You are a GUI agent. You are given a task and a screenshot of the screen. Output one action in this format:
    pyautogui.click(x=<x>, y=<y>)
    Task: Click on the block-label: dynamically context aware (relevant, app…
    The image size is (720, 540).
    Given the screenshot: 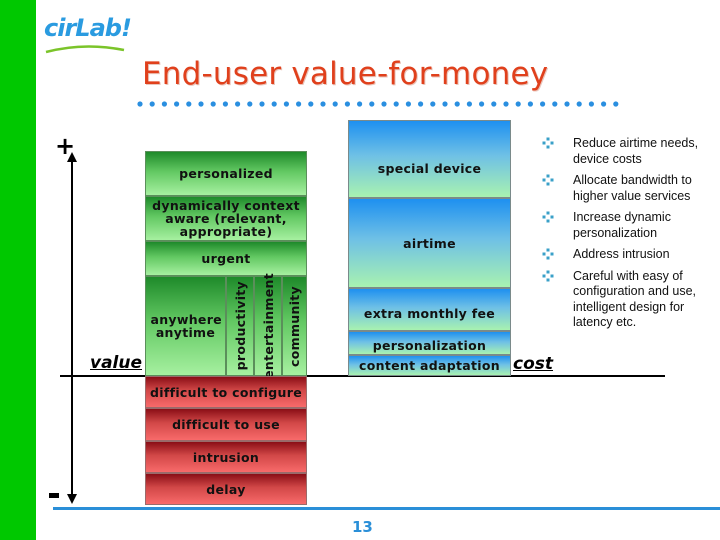 What is the action you would take?
    pyautogui.click(x=226, y=218)
    